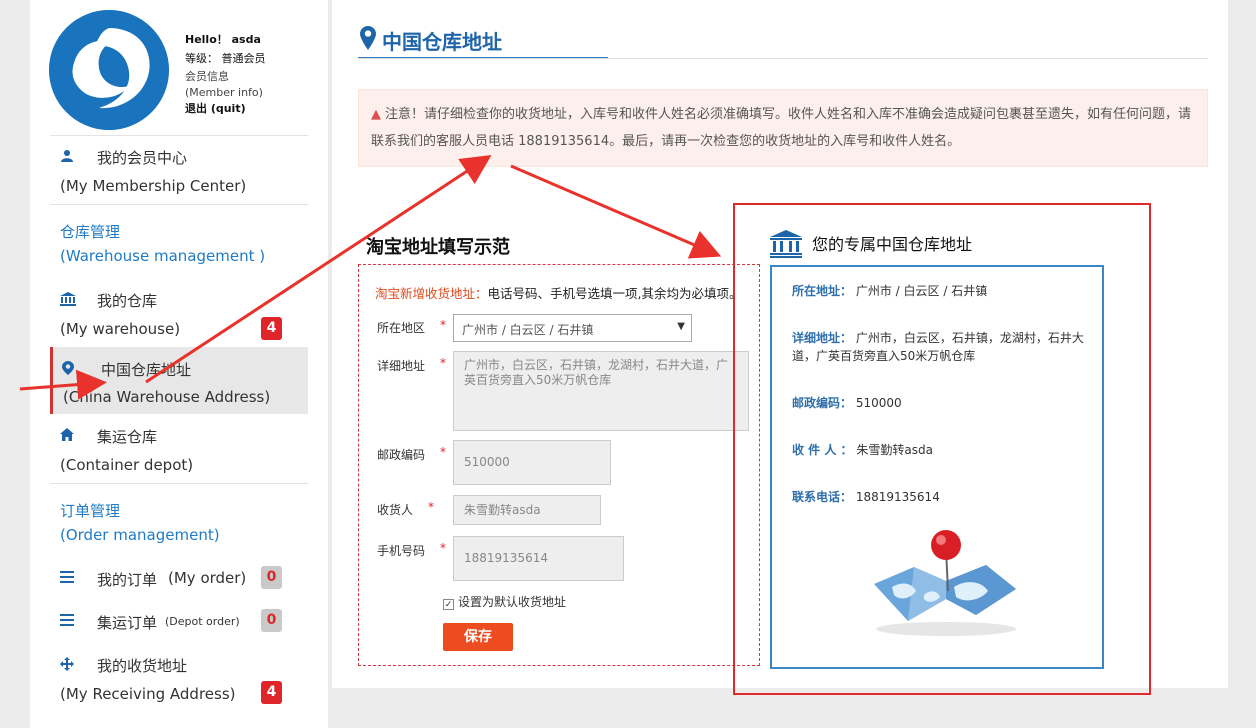  I want to click on sidebar-item-label: 中国仓库地址, so click(146, 370).